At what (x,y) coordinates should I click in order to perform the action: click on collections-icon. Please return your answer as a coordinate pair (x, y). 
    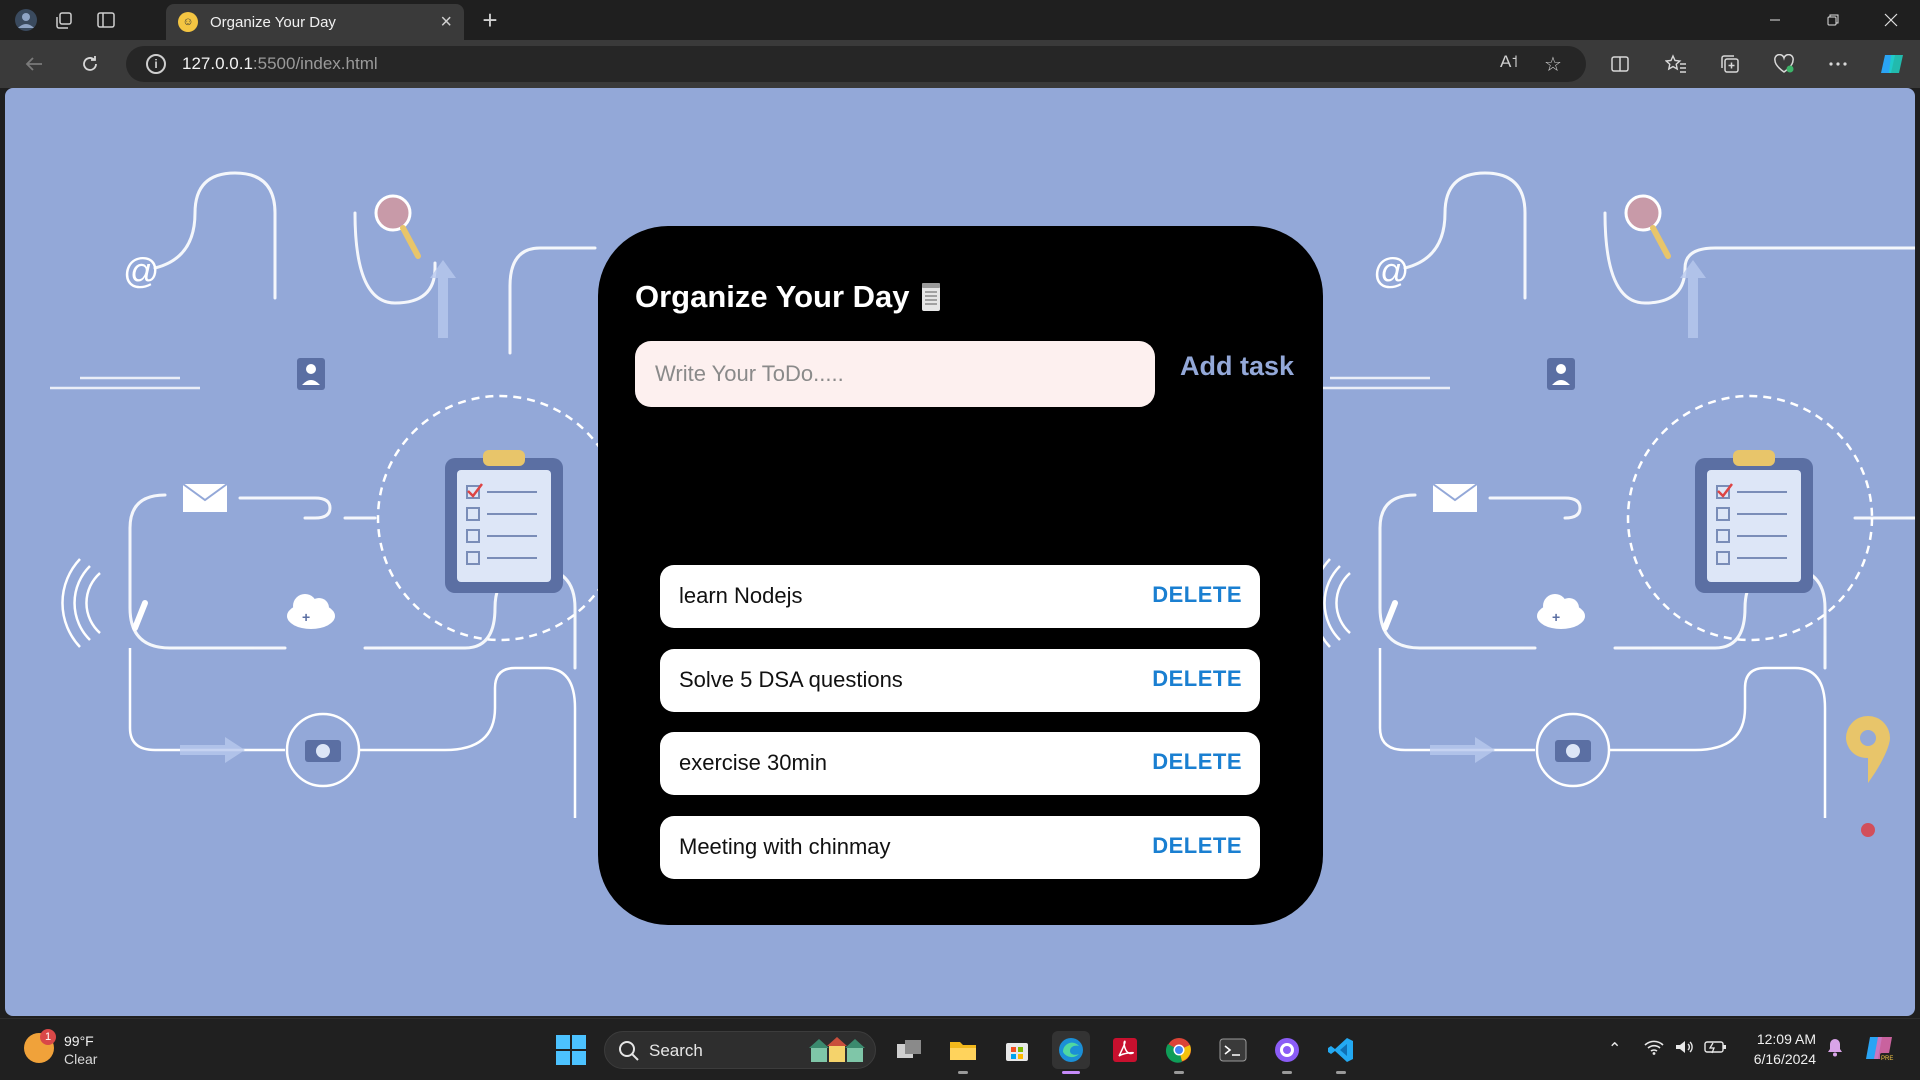
    Looking at the image, I should click on (1730, 64).